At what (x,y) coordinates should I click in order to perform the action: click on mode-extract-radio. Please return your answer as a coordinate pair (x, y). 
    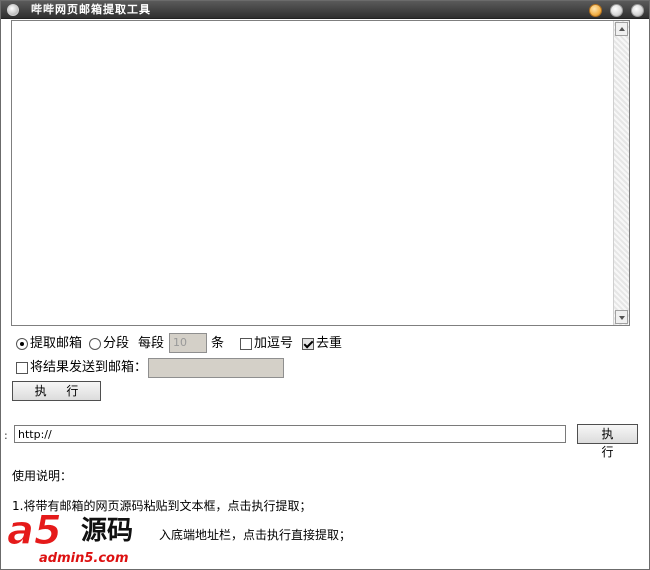
    Looking at the image, I should click on (22, 344).